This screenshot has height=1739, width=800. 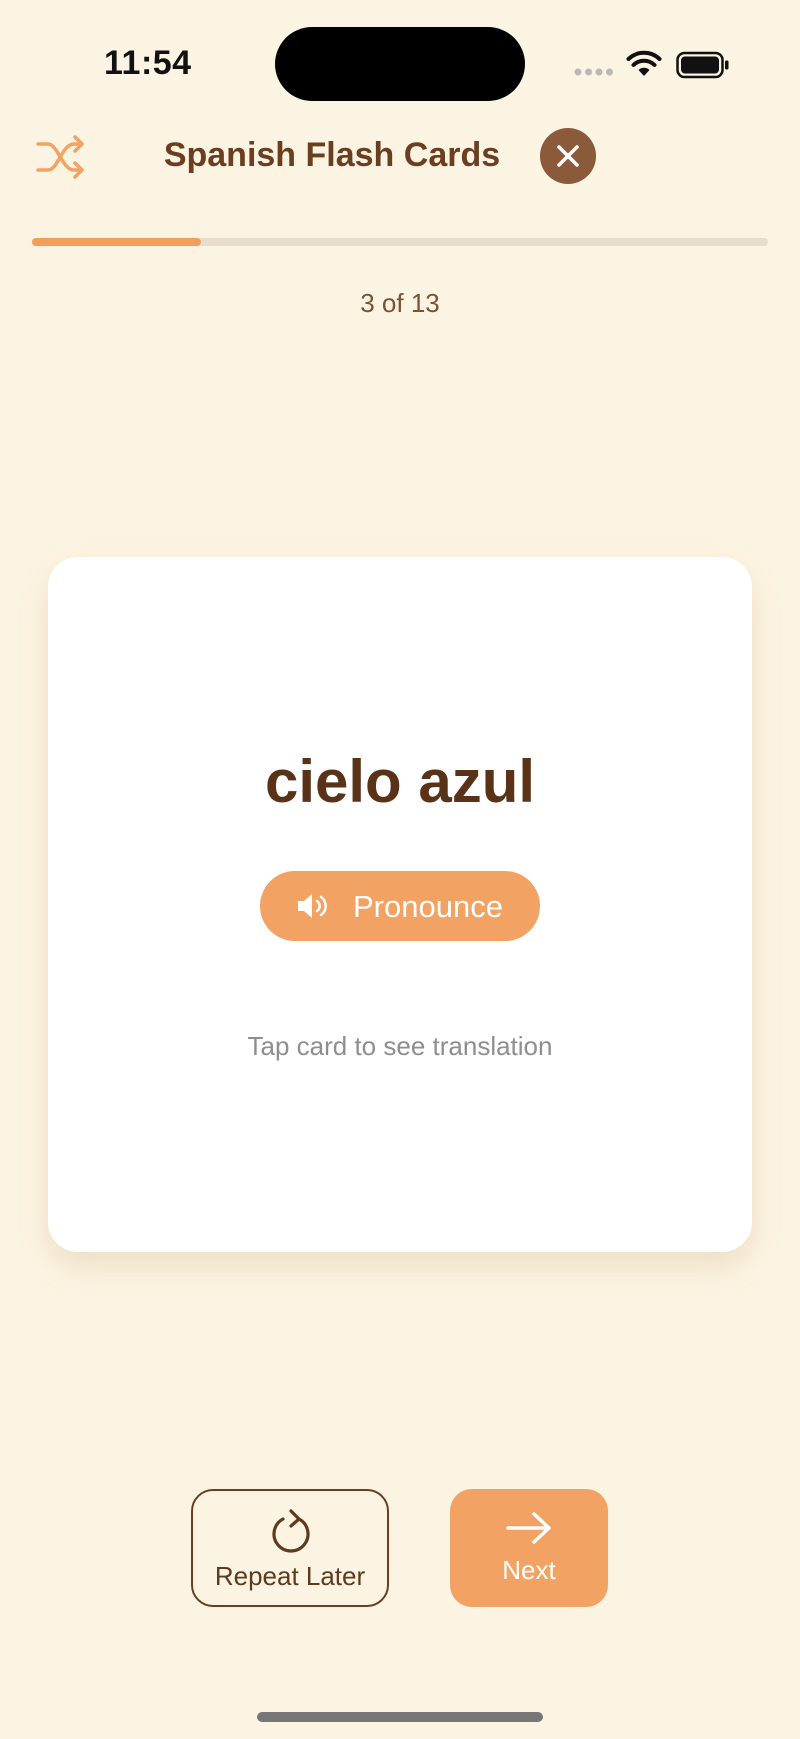 I want to click on card-counter: 3 of 13, so click(x=400, y=303).